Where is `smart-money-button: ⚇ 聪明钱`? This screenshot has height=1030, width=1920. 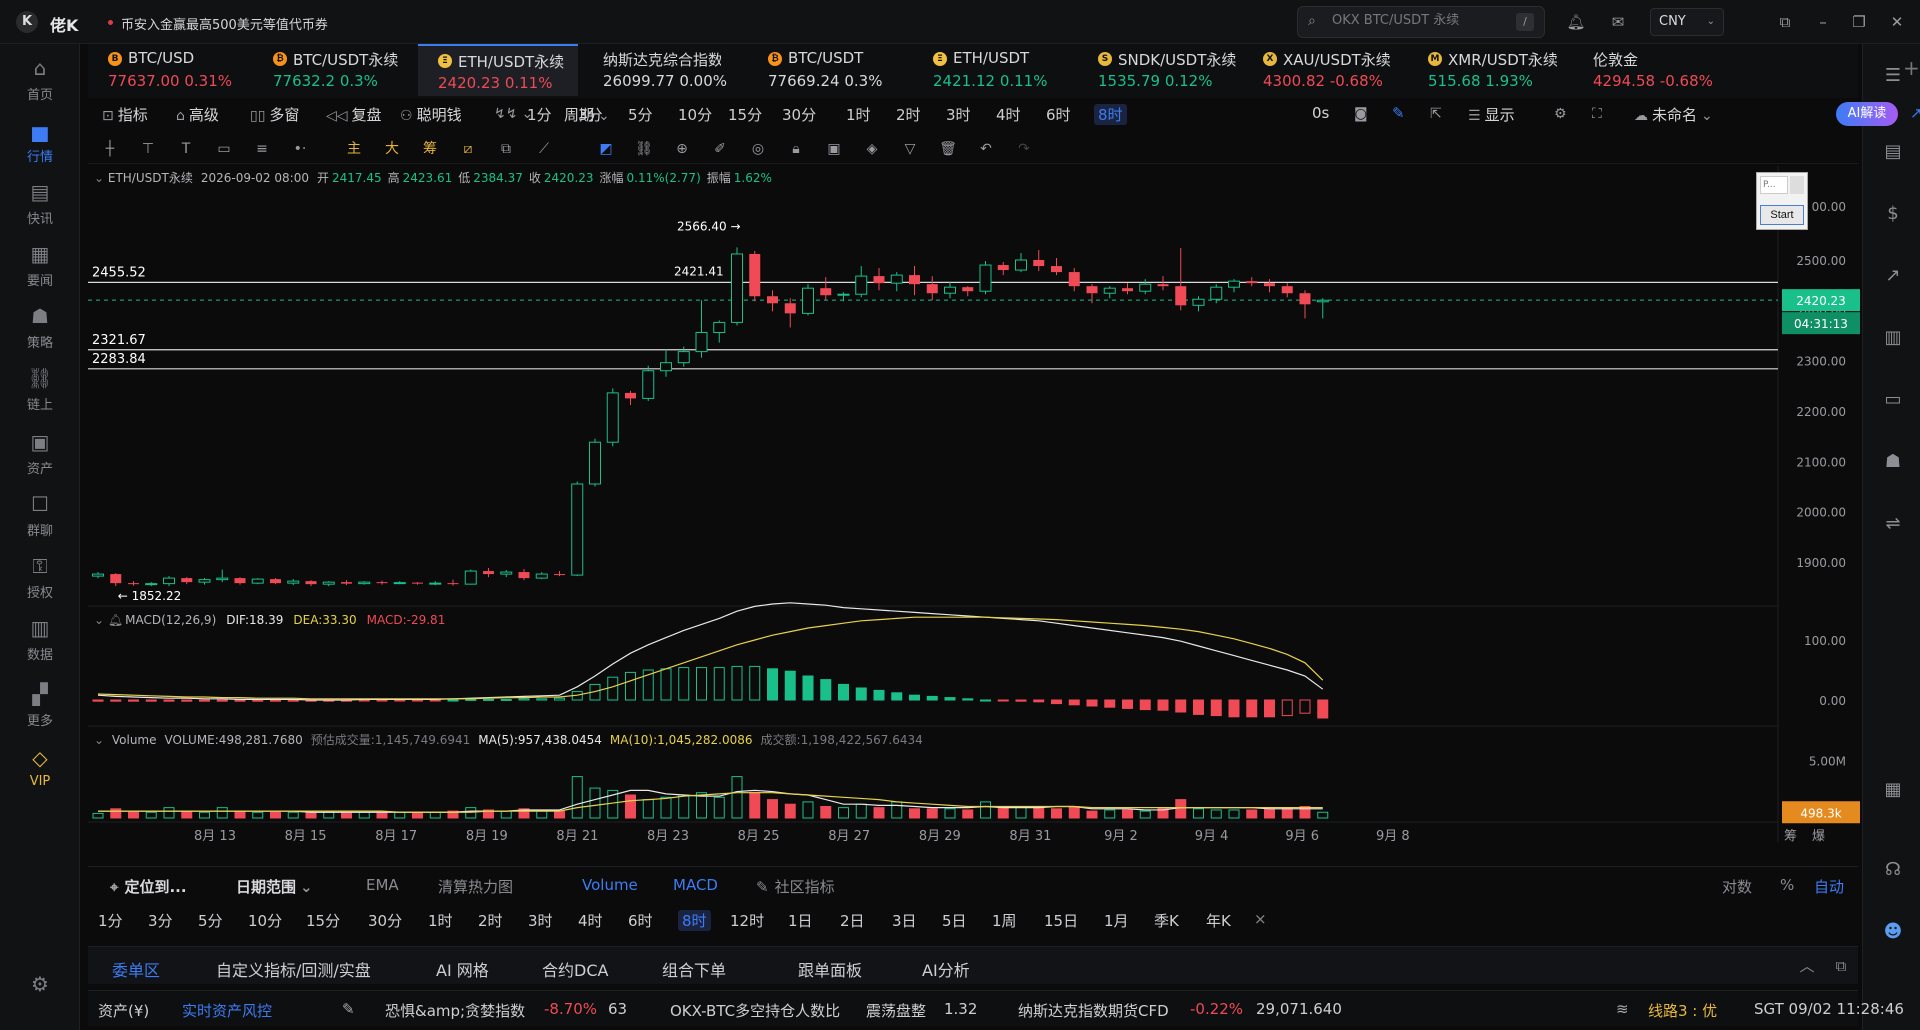
smart-money-button: ⚇ 聪明钱 is located at coordinates (431, 114).